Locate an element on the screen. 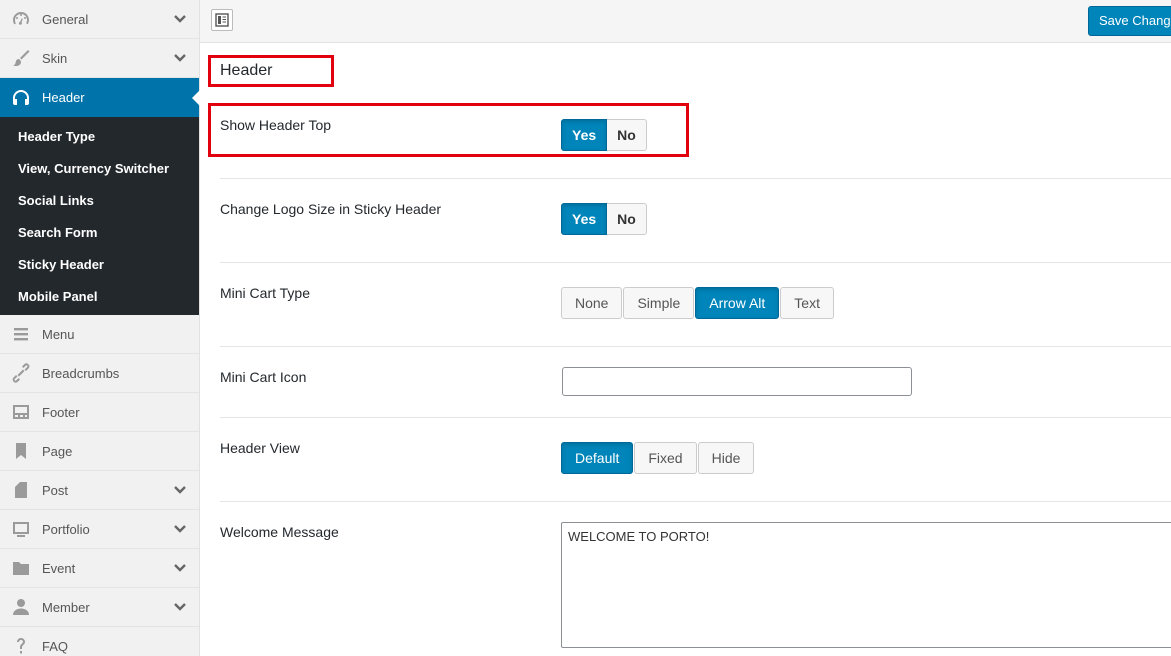 The image size is (1171, 656). sidebar-item-page: Page is located at coordinates (99, 451).